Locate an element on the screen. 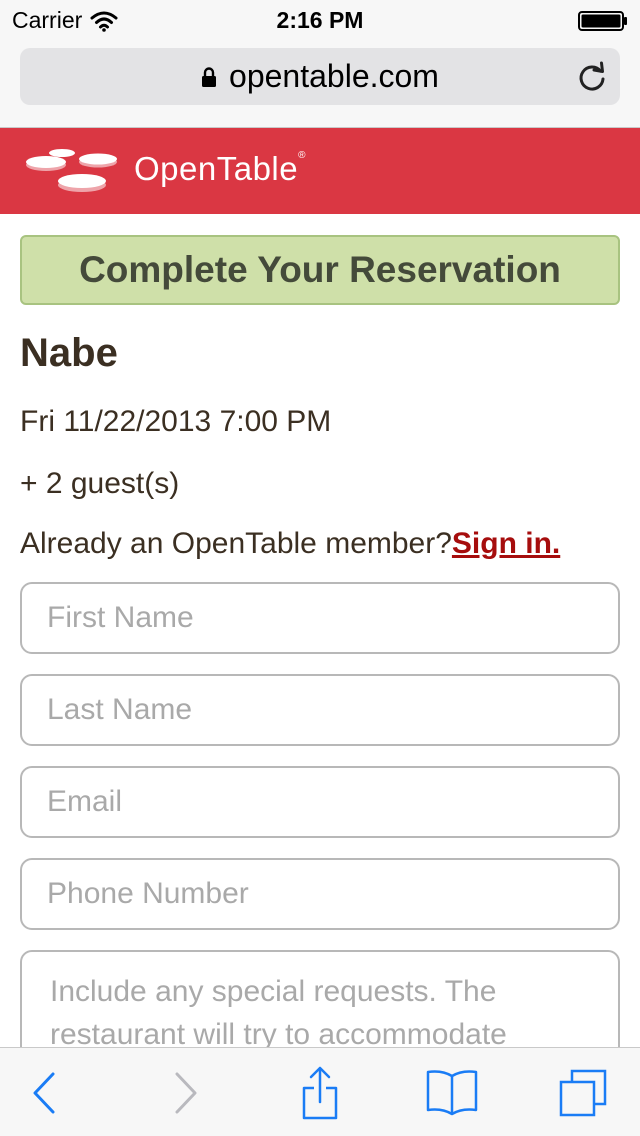 The image size is (640, 1136). back-button is located at coordinates (44, 1093).